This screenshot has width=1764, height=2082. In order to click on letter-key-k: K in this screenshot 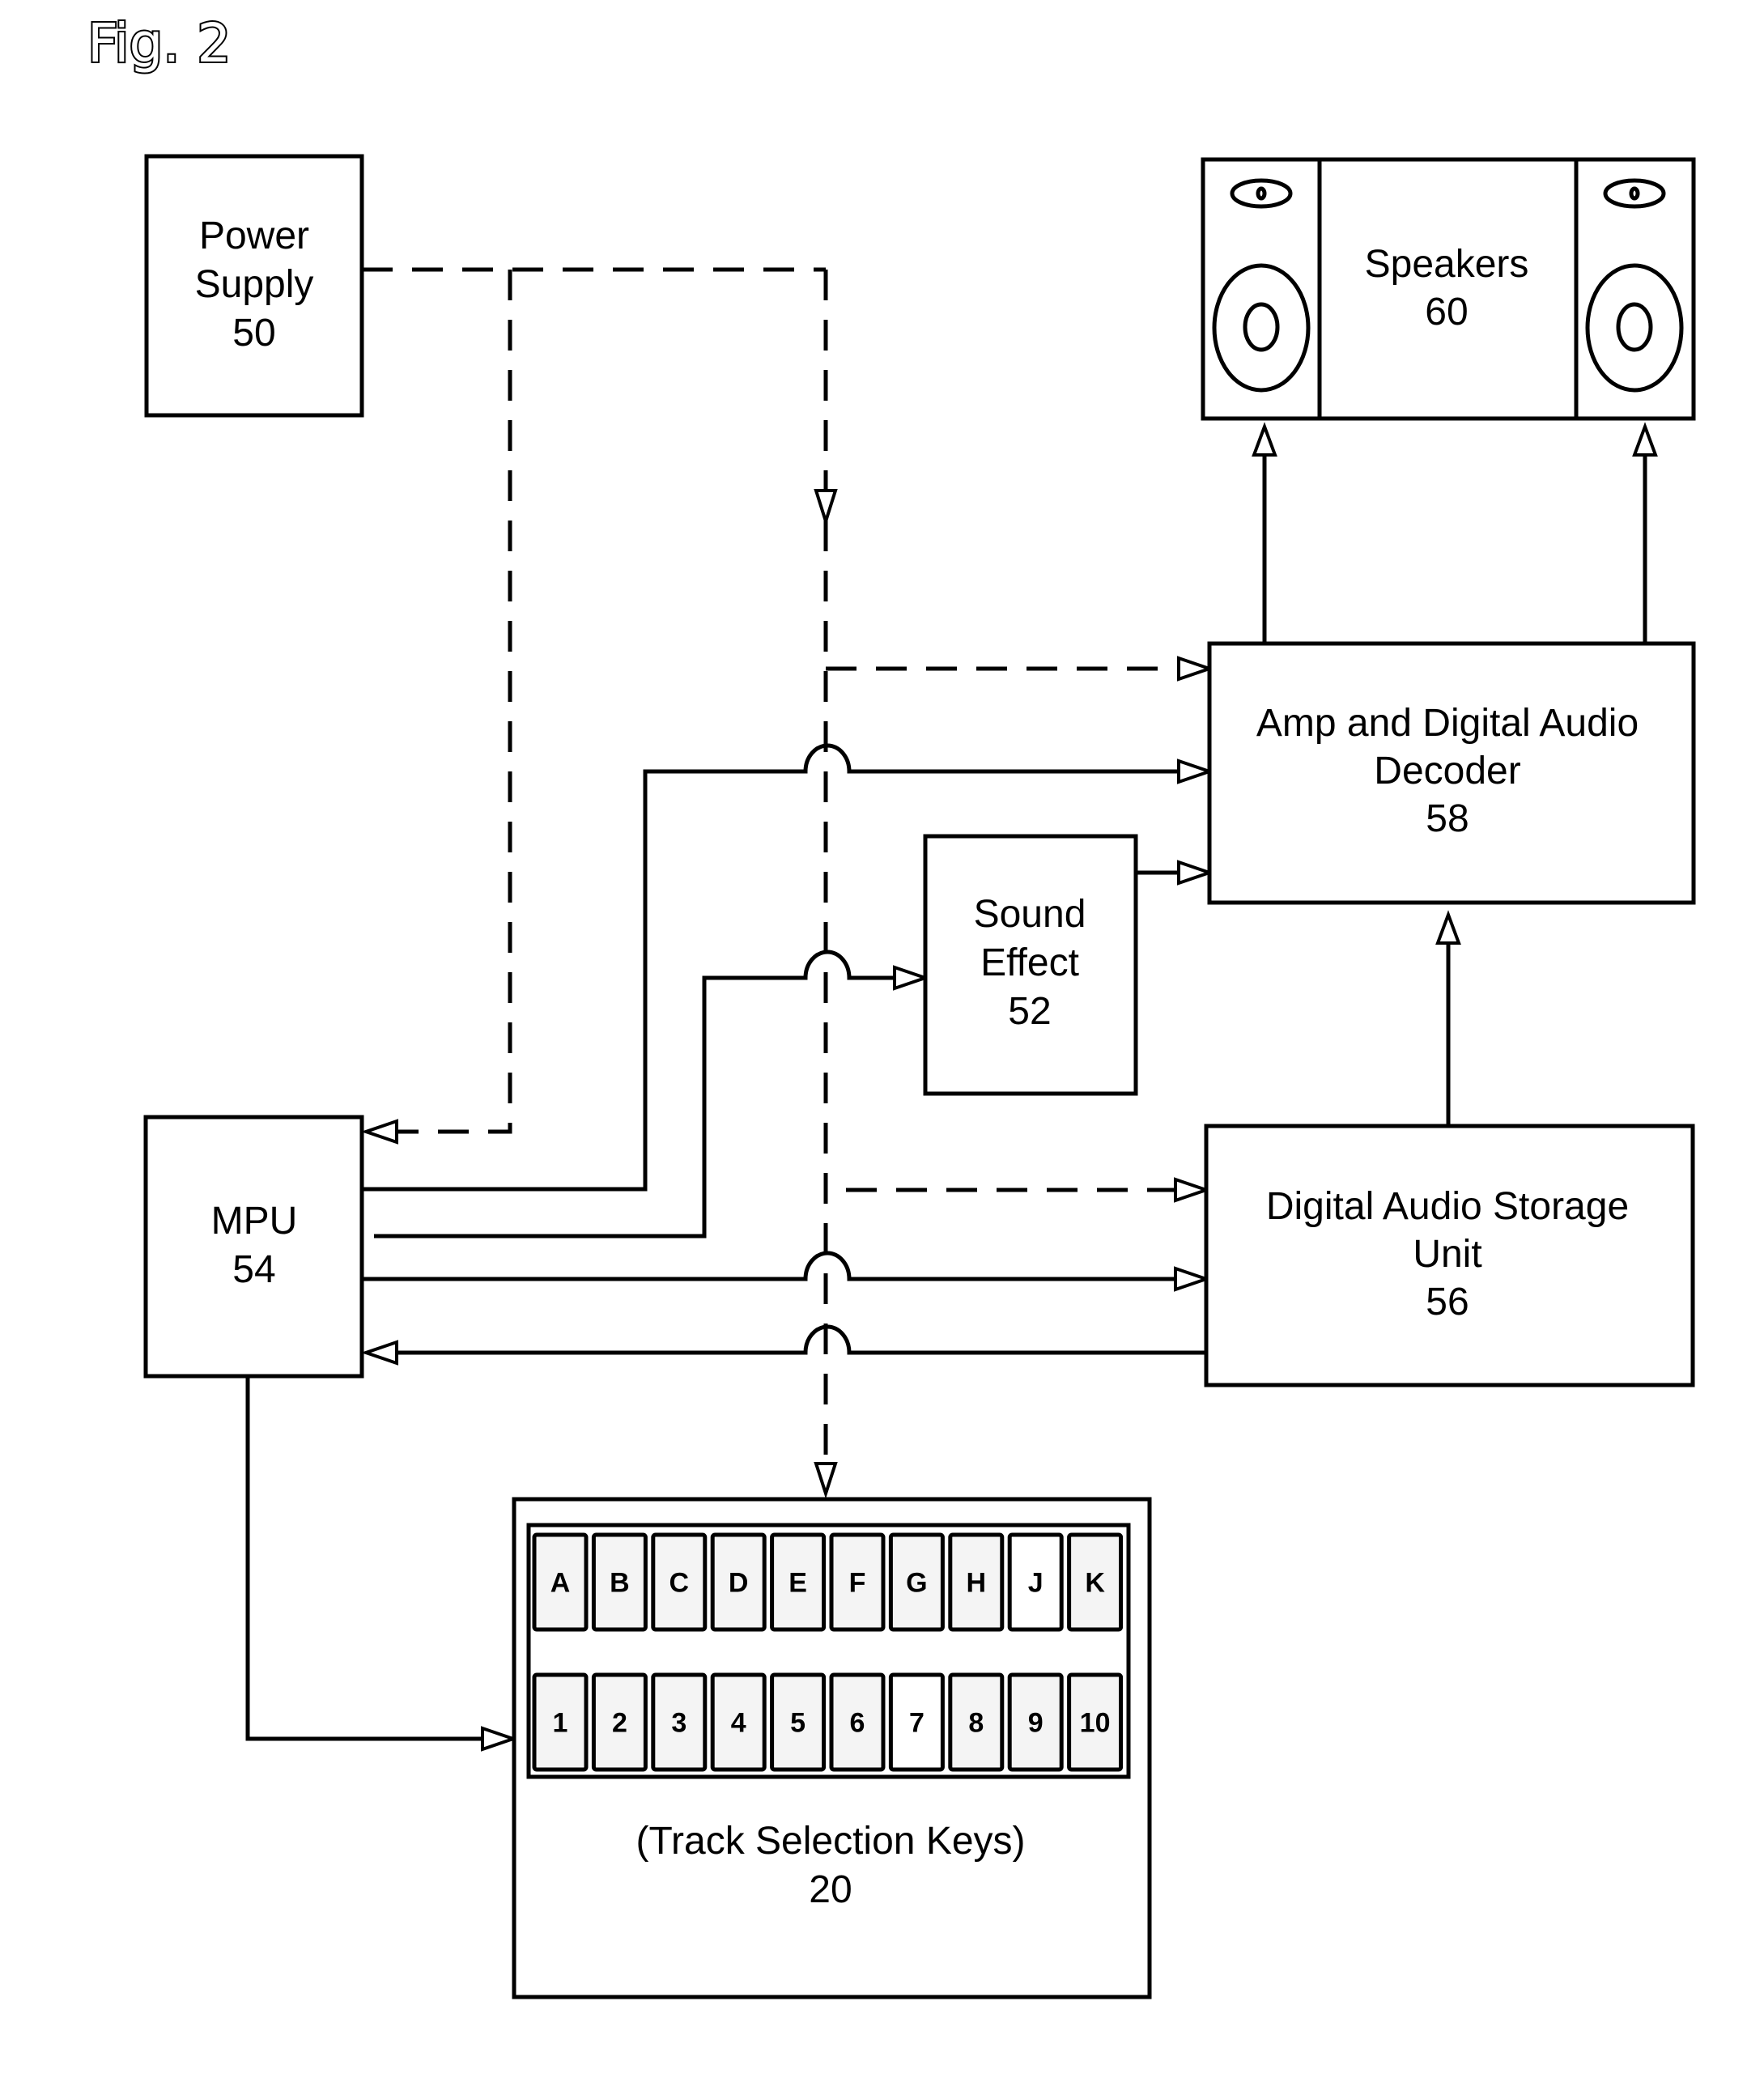, I will do `click(1096, 1582)`.